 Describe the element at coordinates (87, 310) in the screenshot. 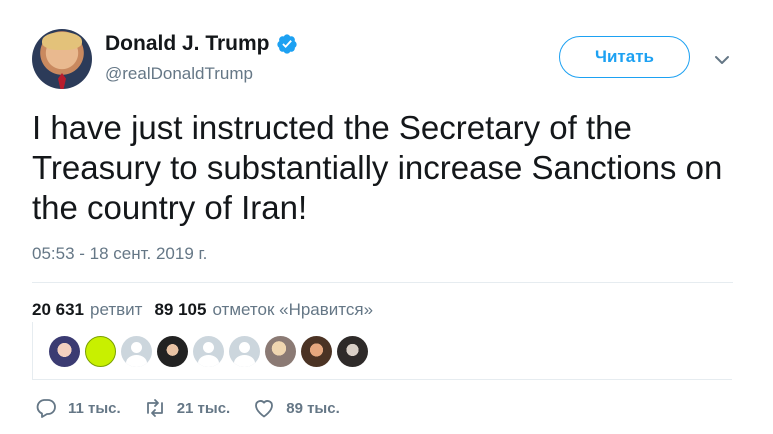

I see `retweets-stat: 20 631 ретвит` at that location.